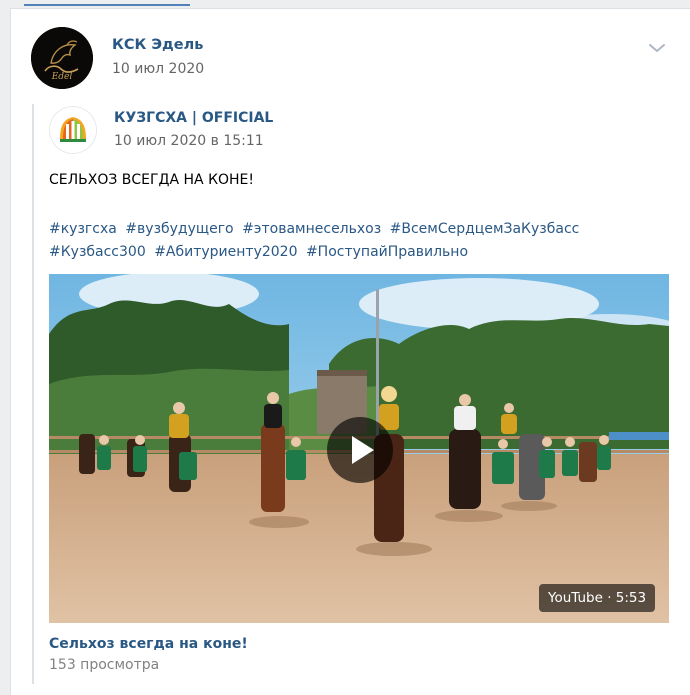 The image size is (690, 695). I want to click on chevron-down-icon, so click(657, 48).